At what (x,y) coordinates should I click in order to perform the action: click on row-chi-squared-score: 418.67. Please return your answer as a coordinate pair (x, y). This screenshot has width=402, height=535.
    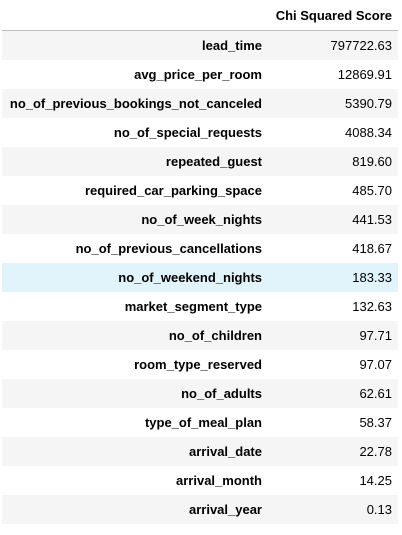
    Looking at the image, I should click on (372, 248).